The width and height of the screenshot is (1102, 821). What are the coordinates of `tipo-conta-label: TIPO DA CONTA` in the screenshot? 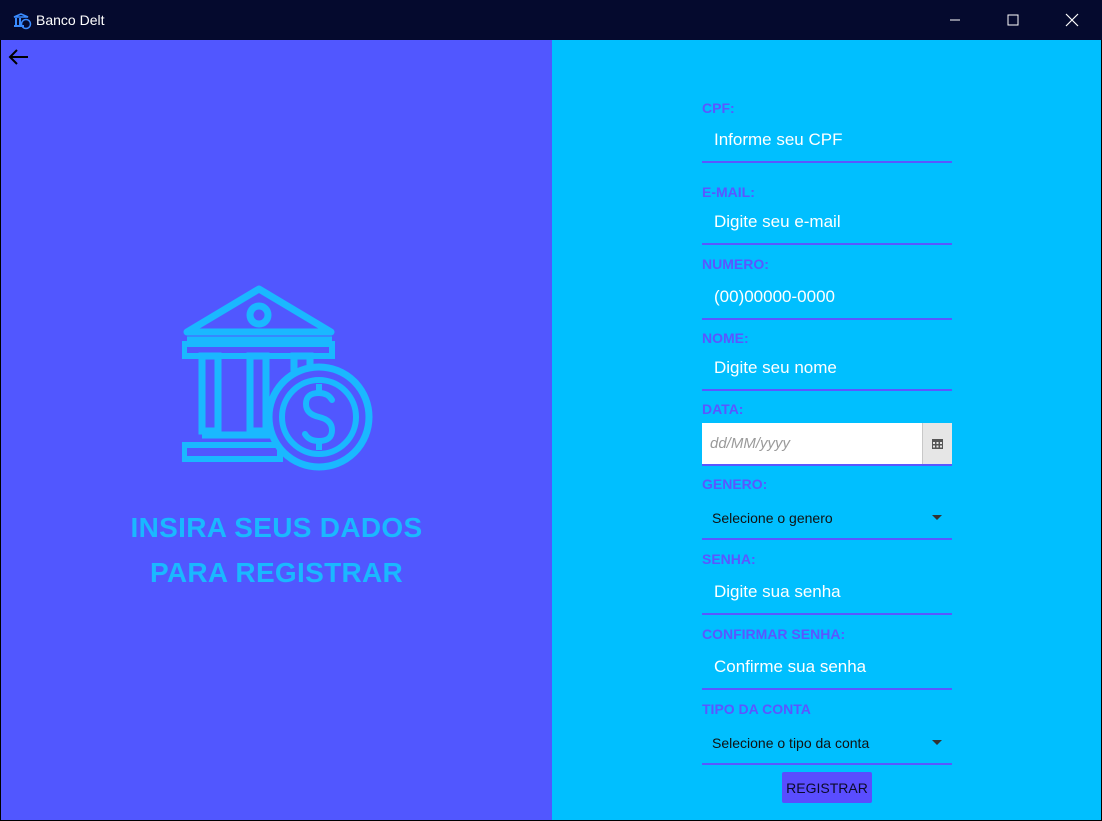 It's located at (756, 709).